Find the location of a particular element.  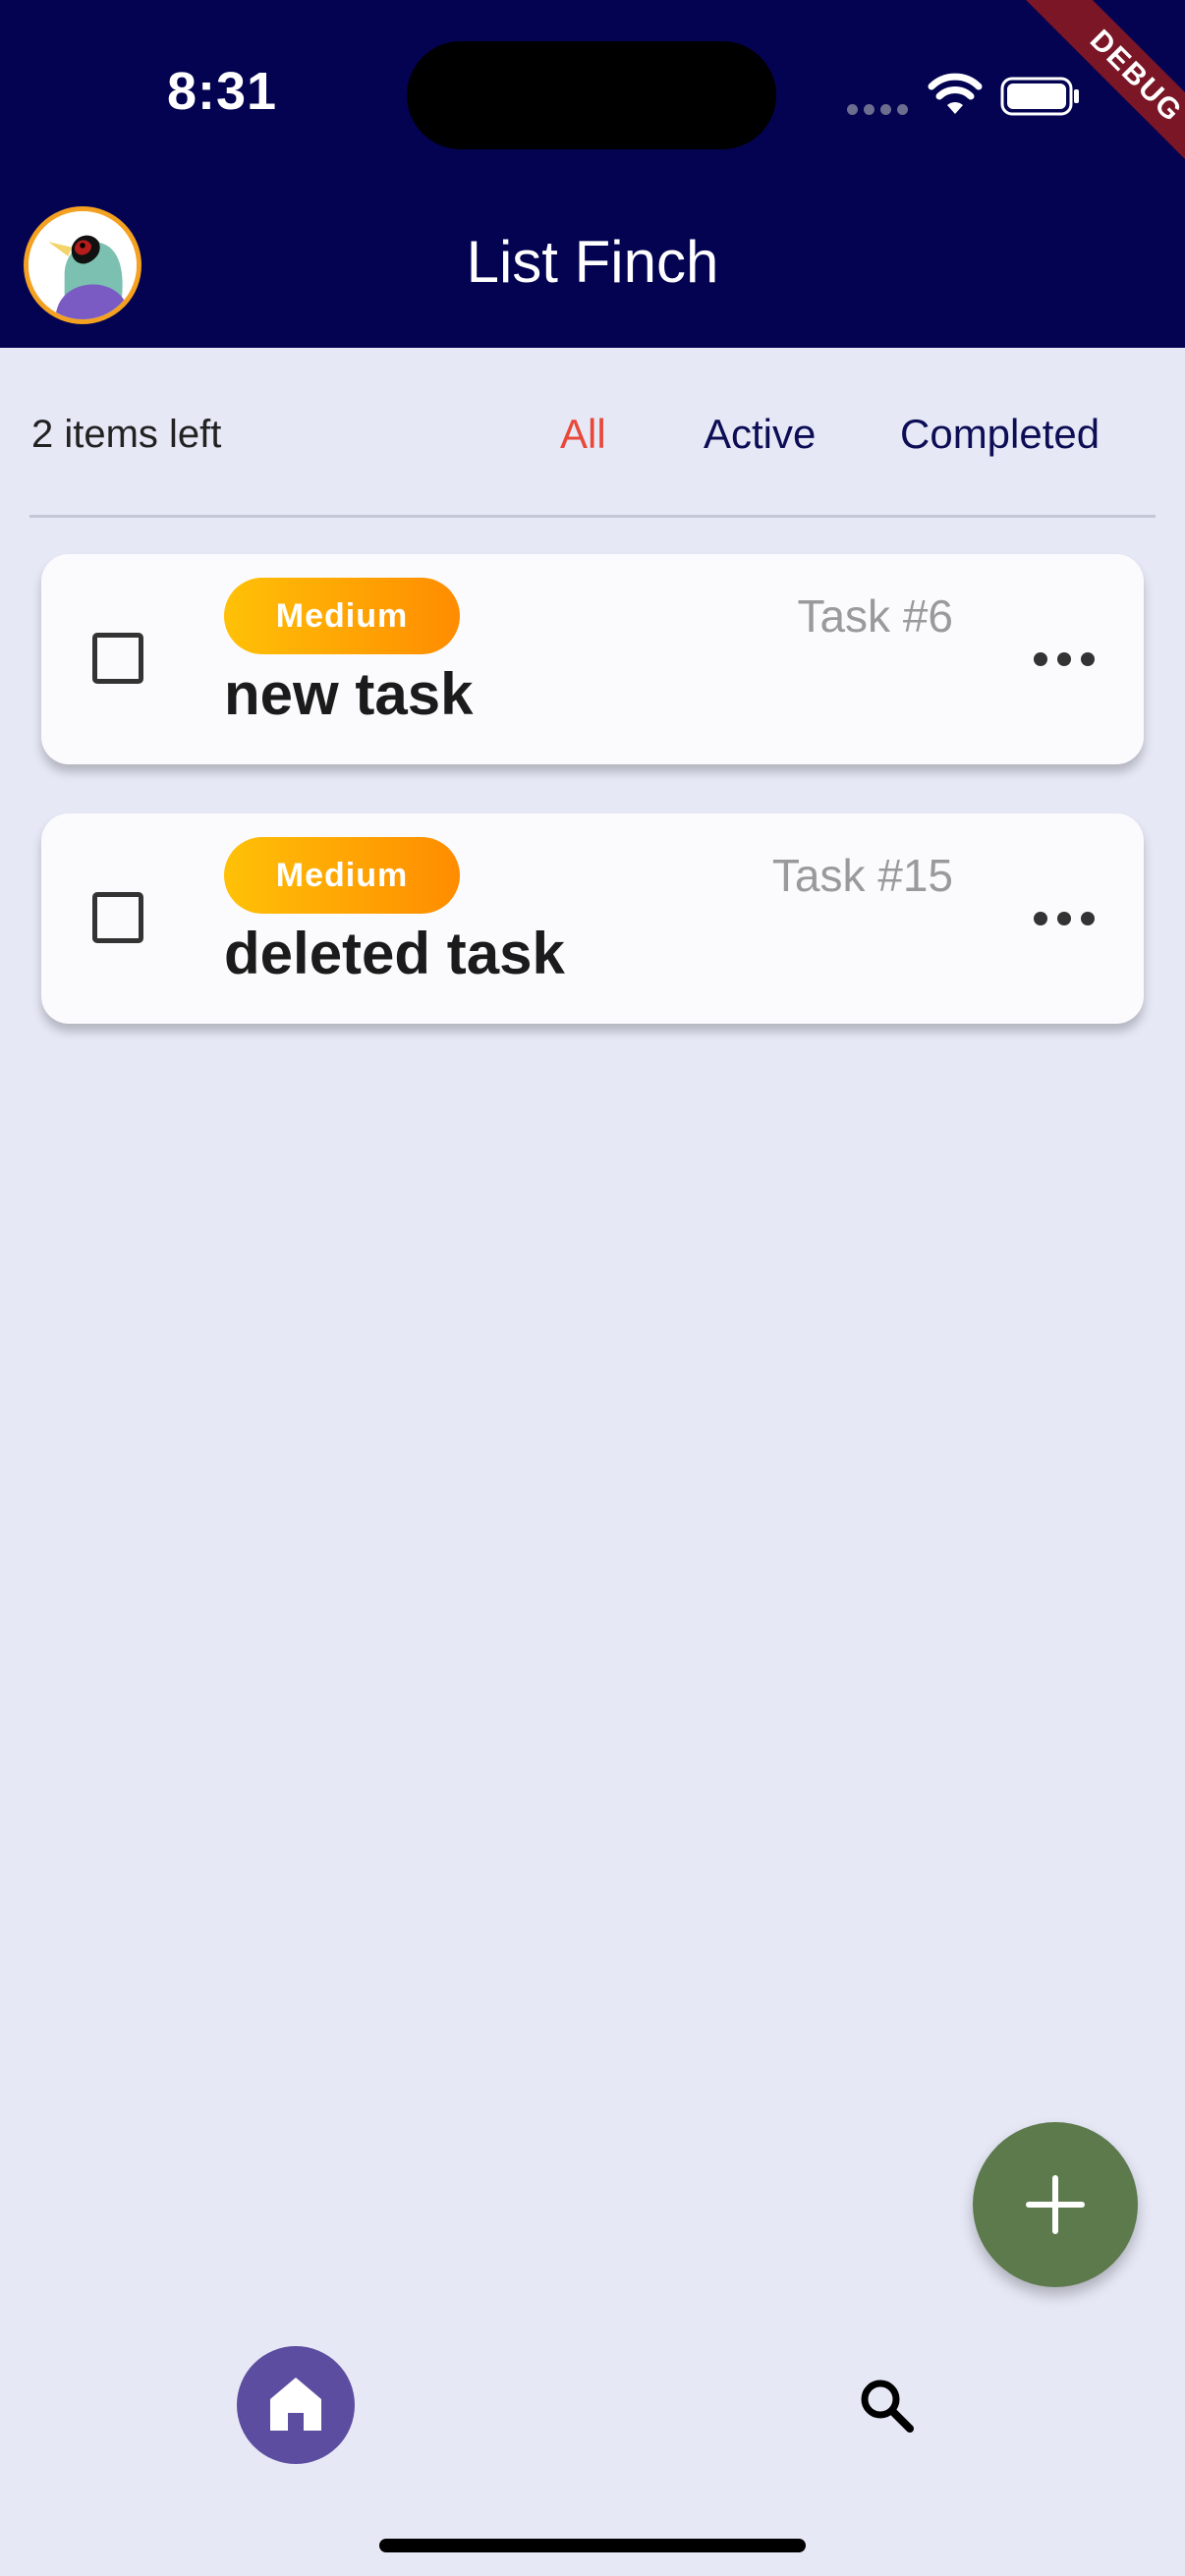

task-number: Task #15 is located at coordinates (862, 875).